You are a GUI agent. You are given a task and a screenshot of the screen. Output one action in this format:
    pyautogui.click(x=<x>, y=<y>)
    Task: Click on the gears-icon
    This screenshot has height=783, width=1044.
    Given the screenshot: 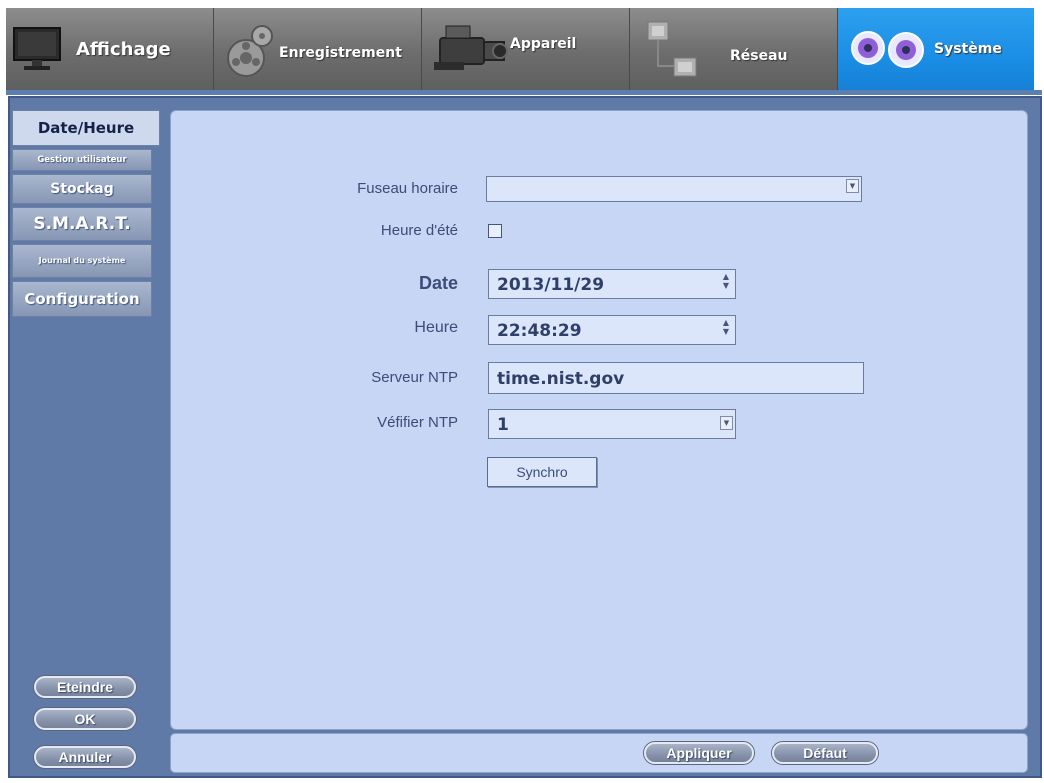 What is the action you would take?
    pyautogui.click(x=887, y=49)
    